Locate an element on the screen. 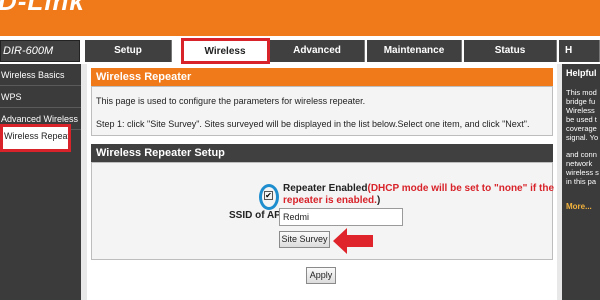  sidebar-item-wireless-basics: Wireless Basics is located at coordinates (40, 75).